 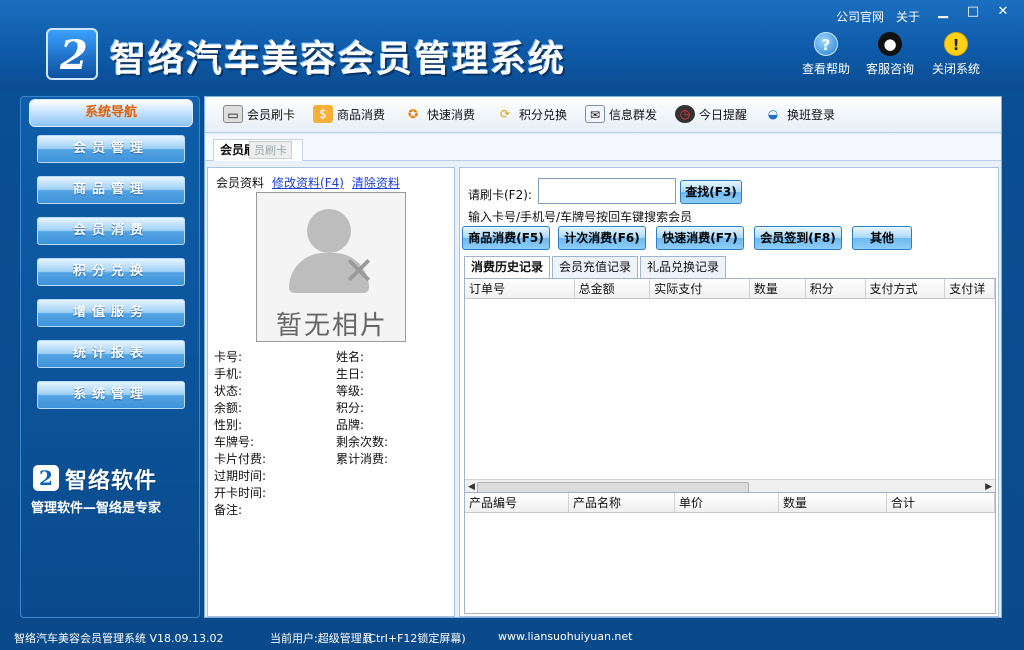 What do you see at coordinates (607, 191) in the screenshot?
I see `card-search-input` at bounding box center [607, 191].